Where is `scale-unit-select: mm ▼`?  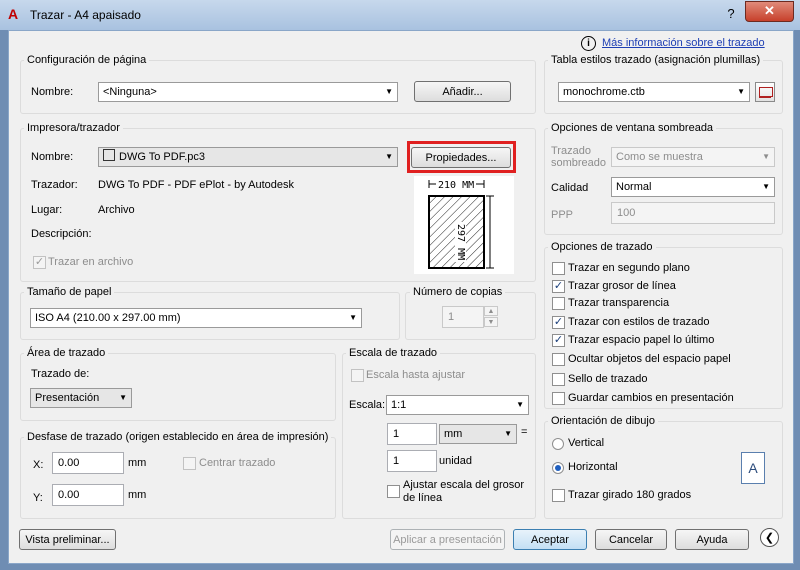
scale-unit-select: mm ▼ is located at coordinates (478, 434).